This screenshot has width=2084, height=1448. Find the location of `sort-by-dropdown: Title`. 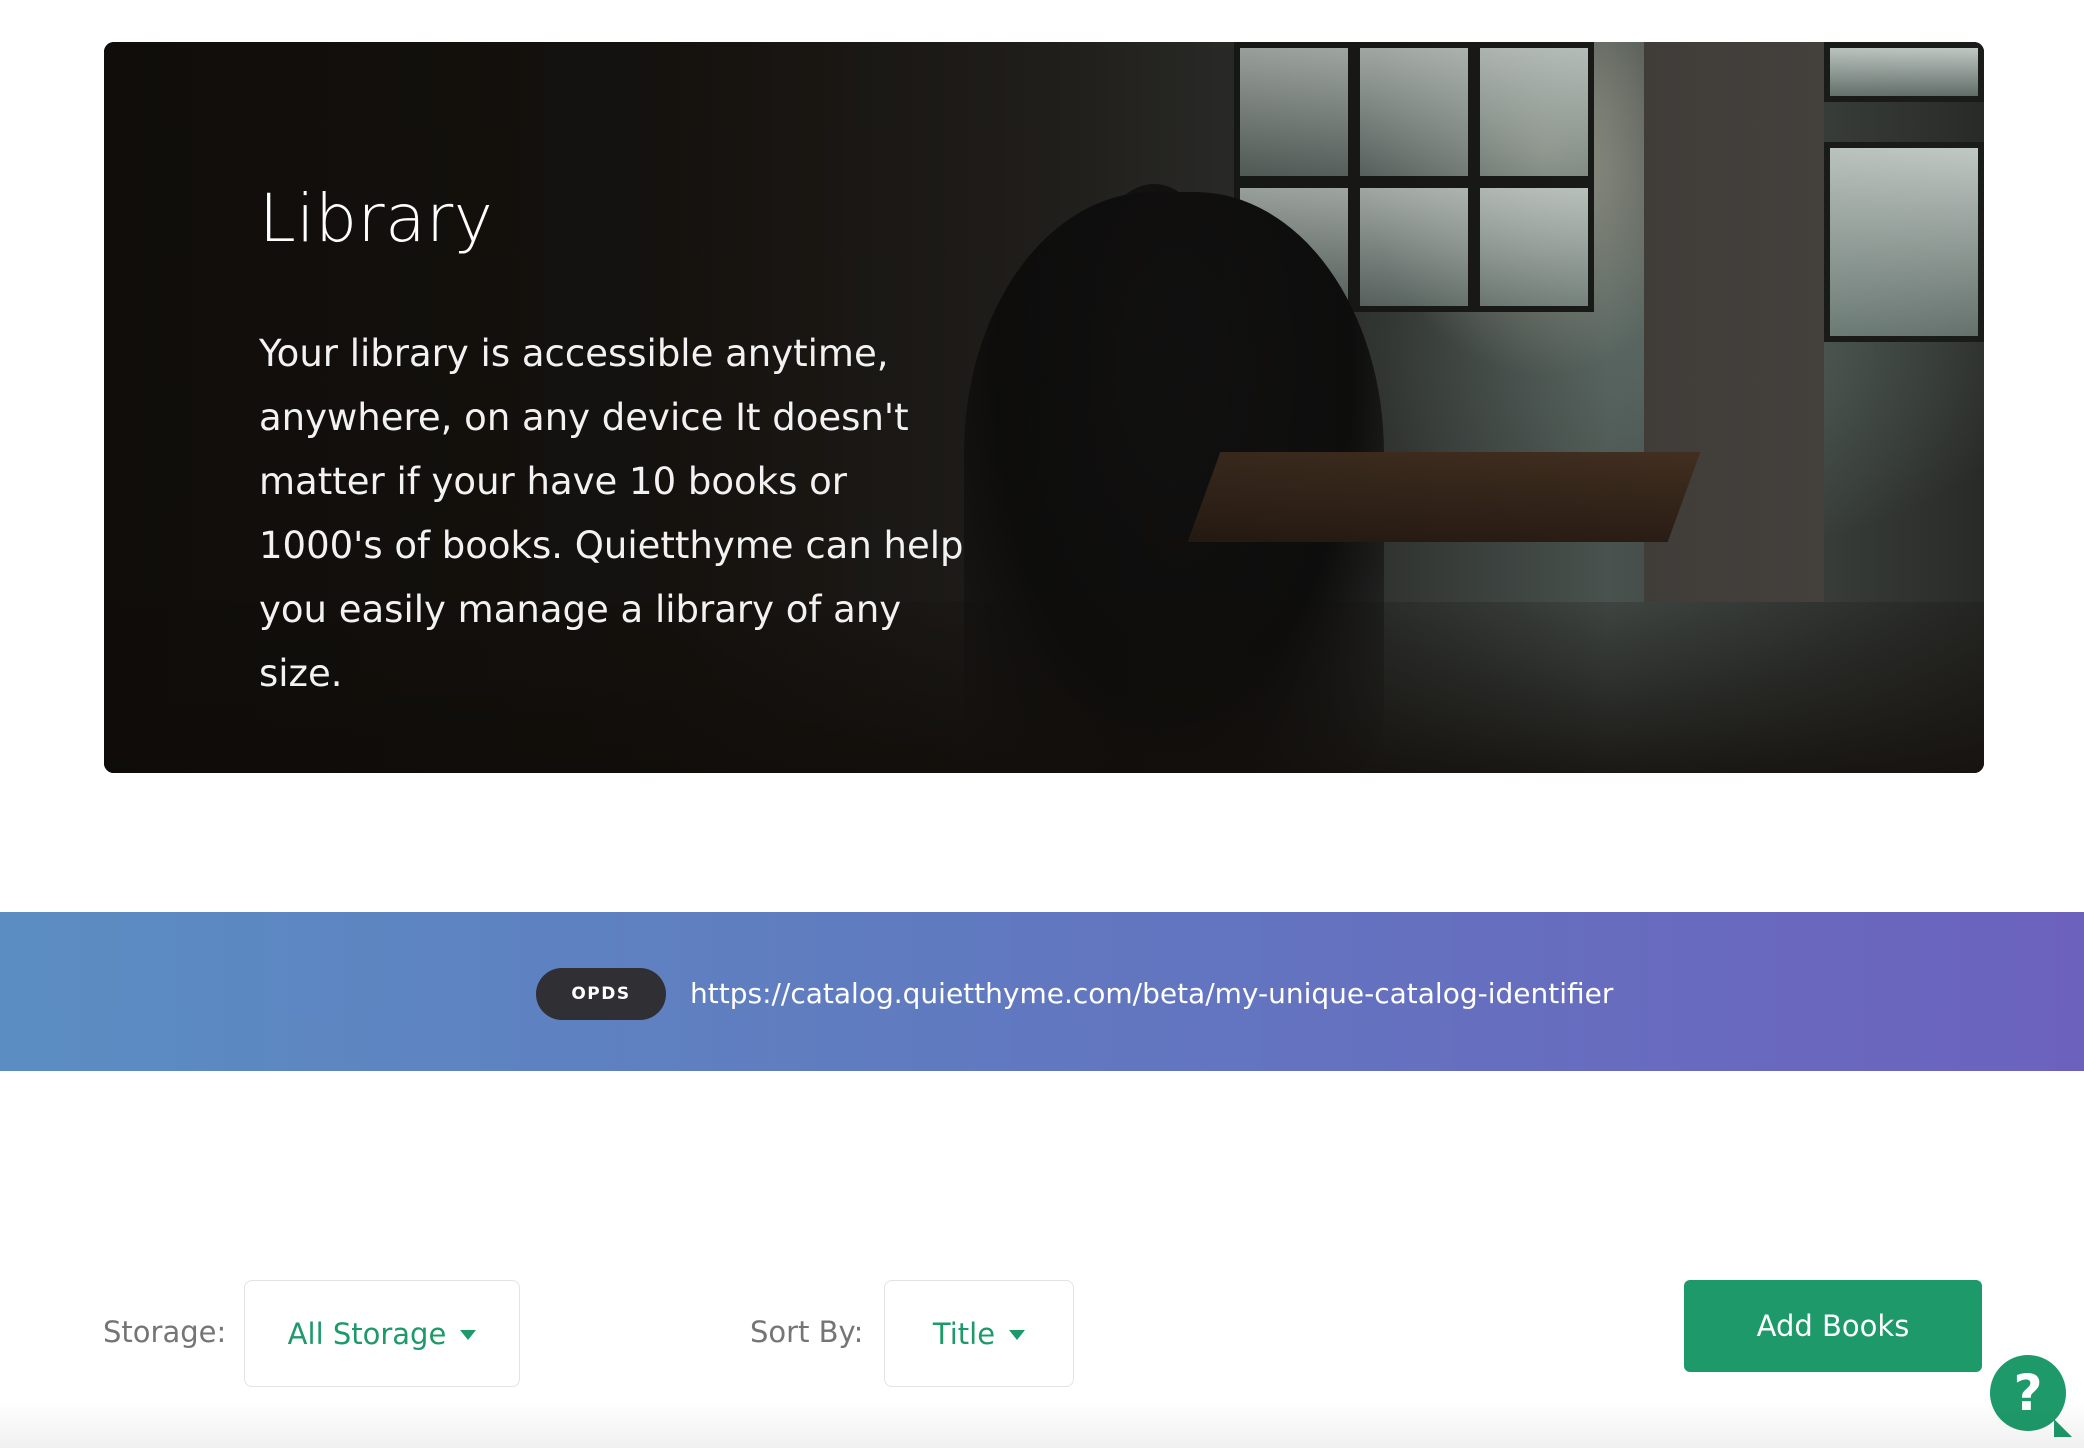

sort-by-dropdown: Title is located at coordinates (979, 1333).